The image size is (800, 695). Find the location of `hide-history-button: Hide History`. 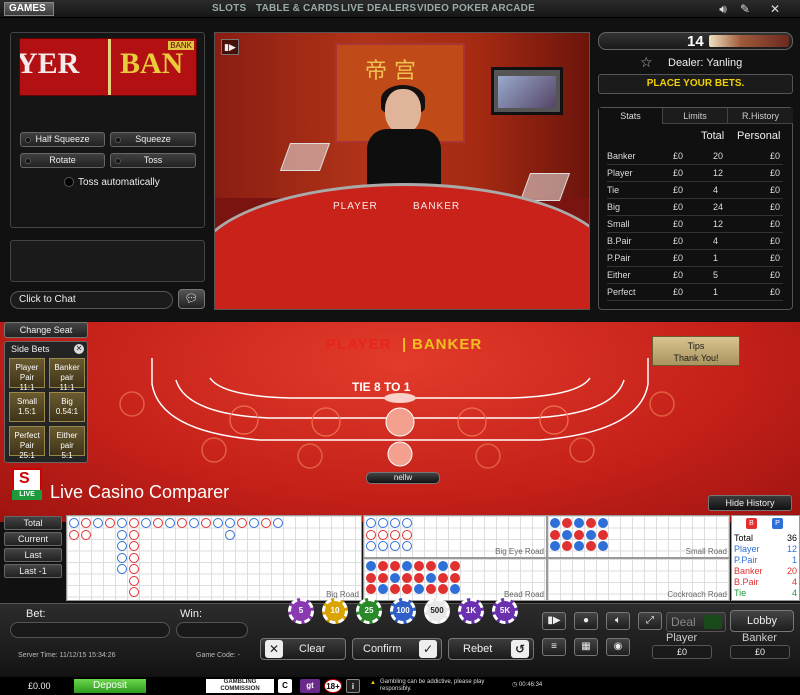

hide-history-button: Hide History is located at coordinates (750, 503).